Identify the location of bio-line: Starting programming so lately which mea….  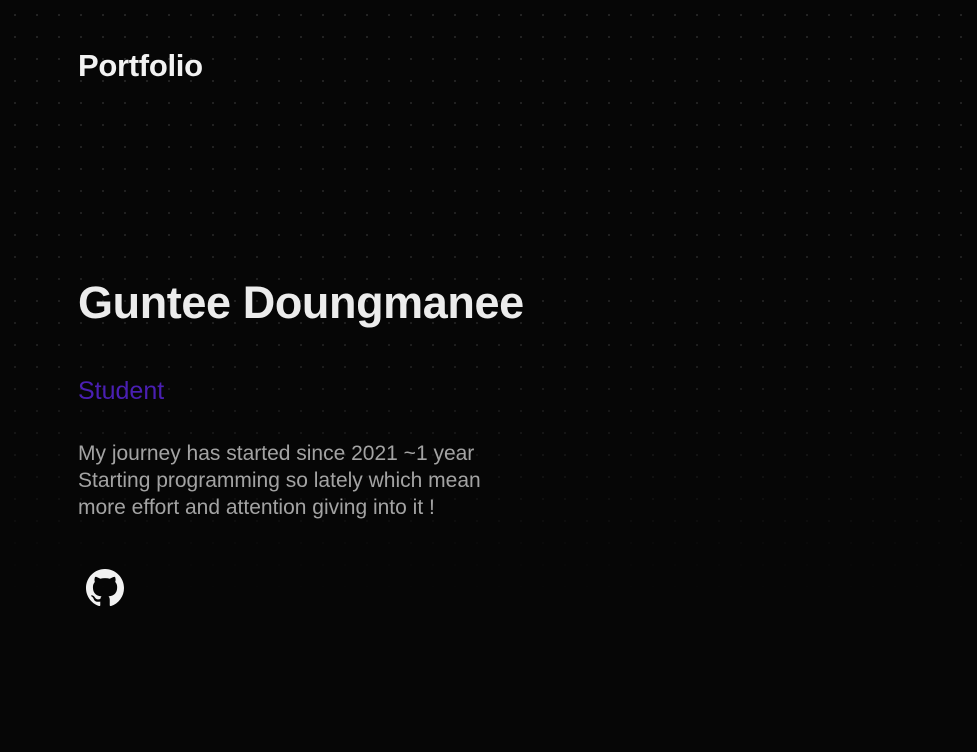
(279, 480).